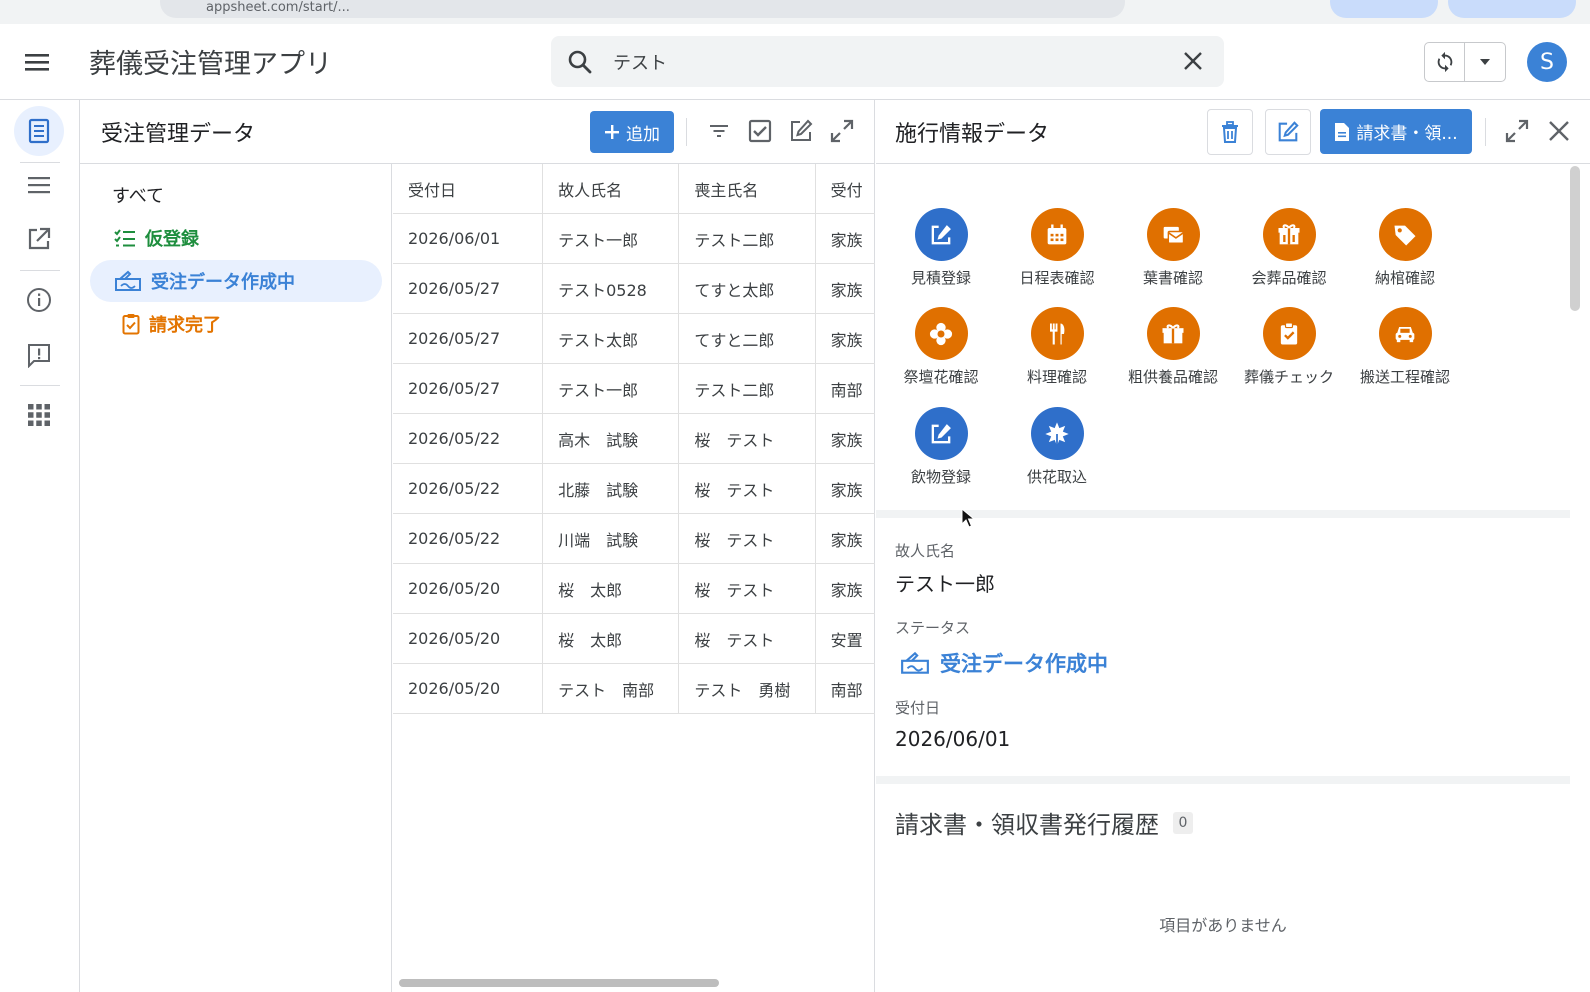 This screenshot has height=992, width=1590. Describe the element at coordinates (1445, 62) in the screenshot. I see `sync-button` at that location.